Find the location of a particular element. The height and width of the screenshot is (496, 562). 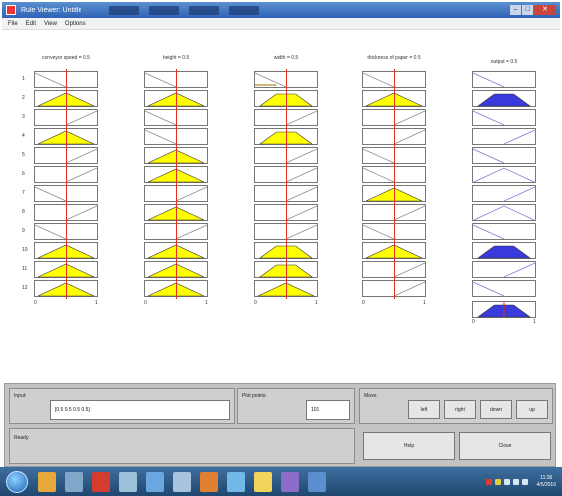

input-group: Input: [0.5 0.5 0.5 0.5] is located at coordinates (122, 406).